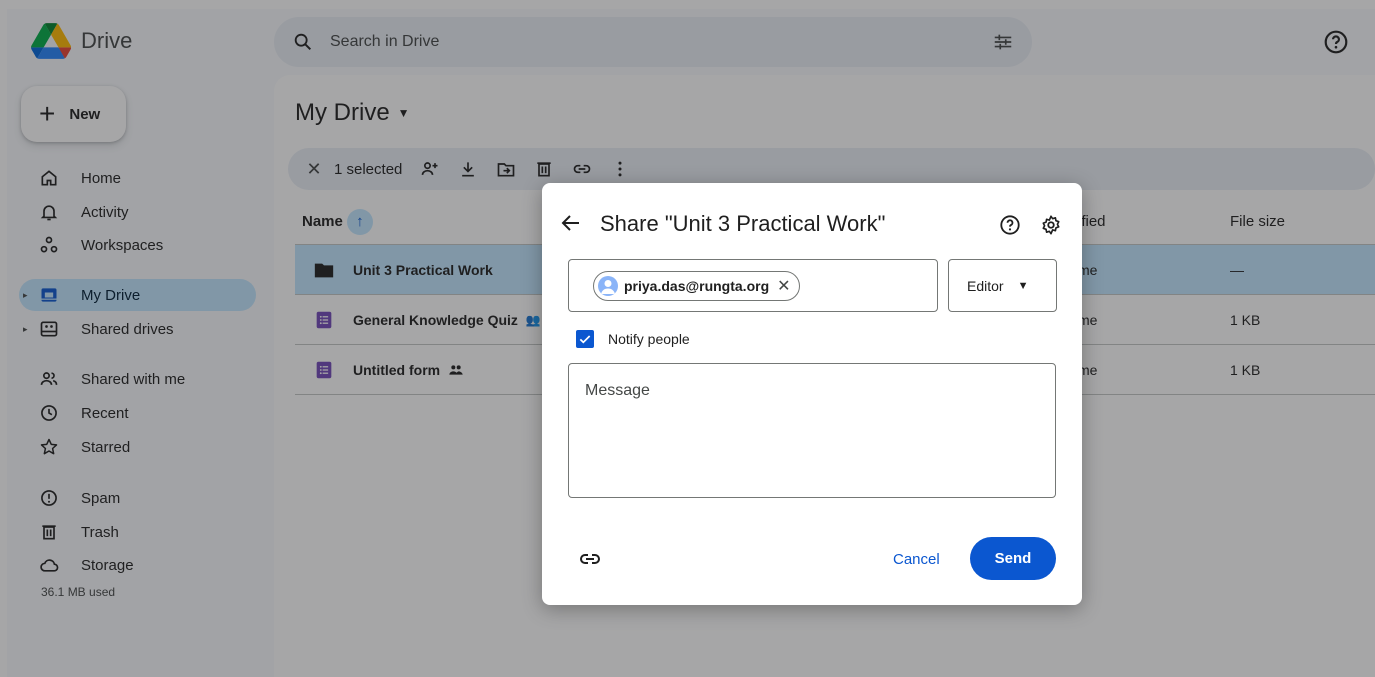 This screenshot has width=1375, height=677. I want to click on back-arrow-icon, so click(571, 223).